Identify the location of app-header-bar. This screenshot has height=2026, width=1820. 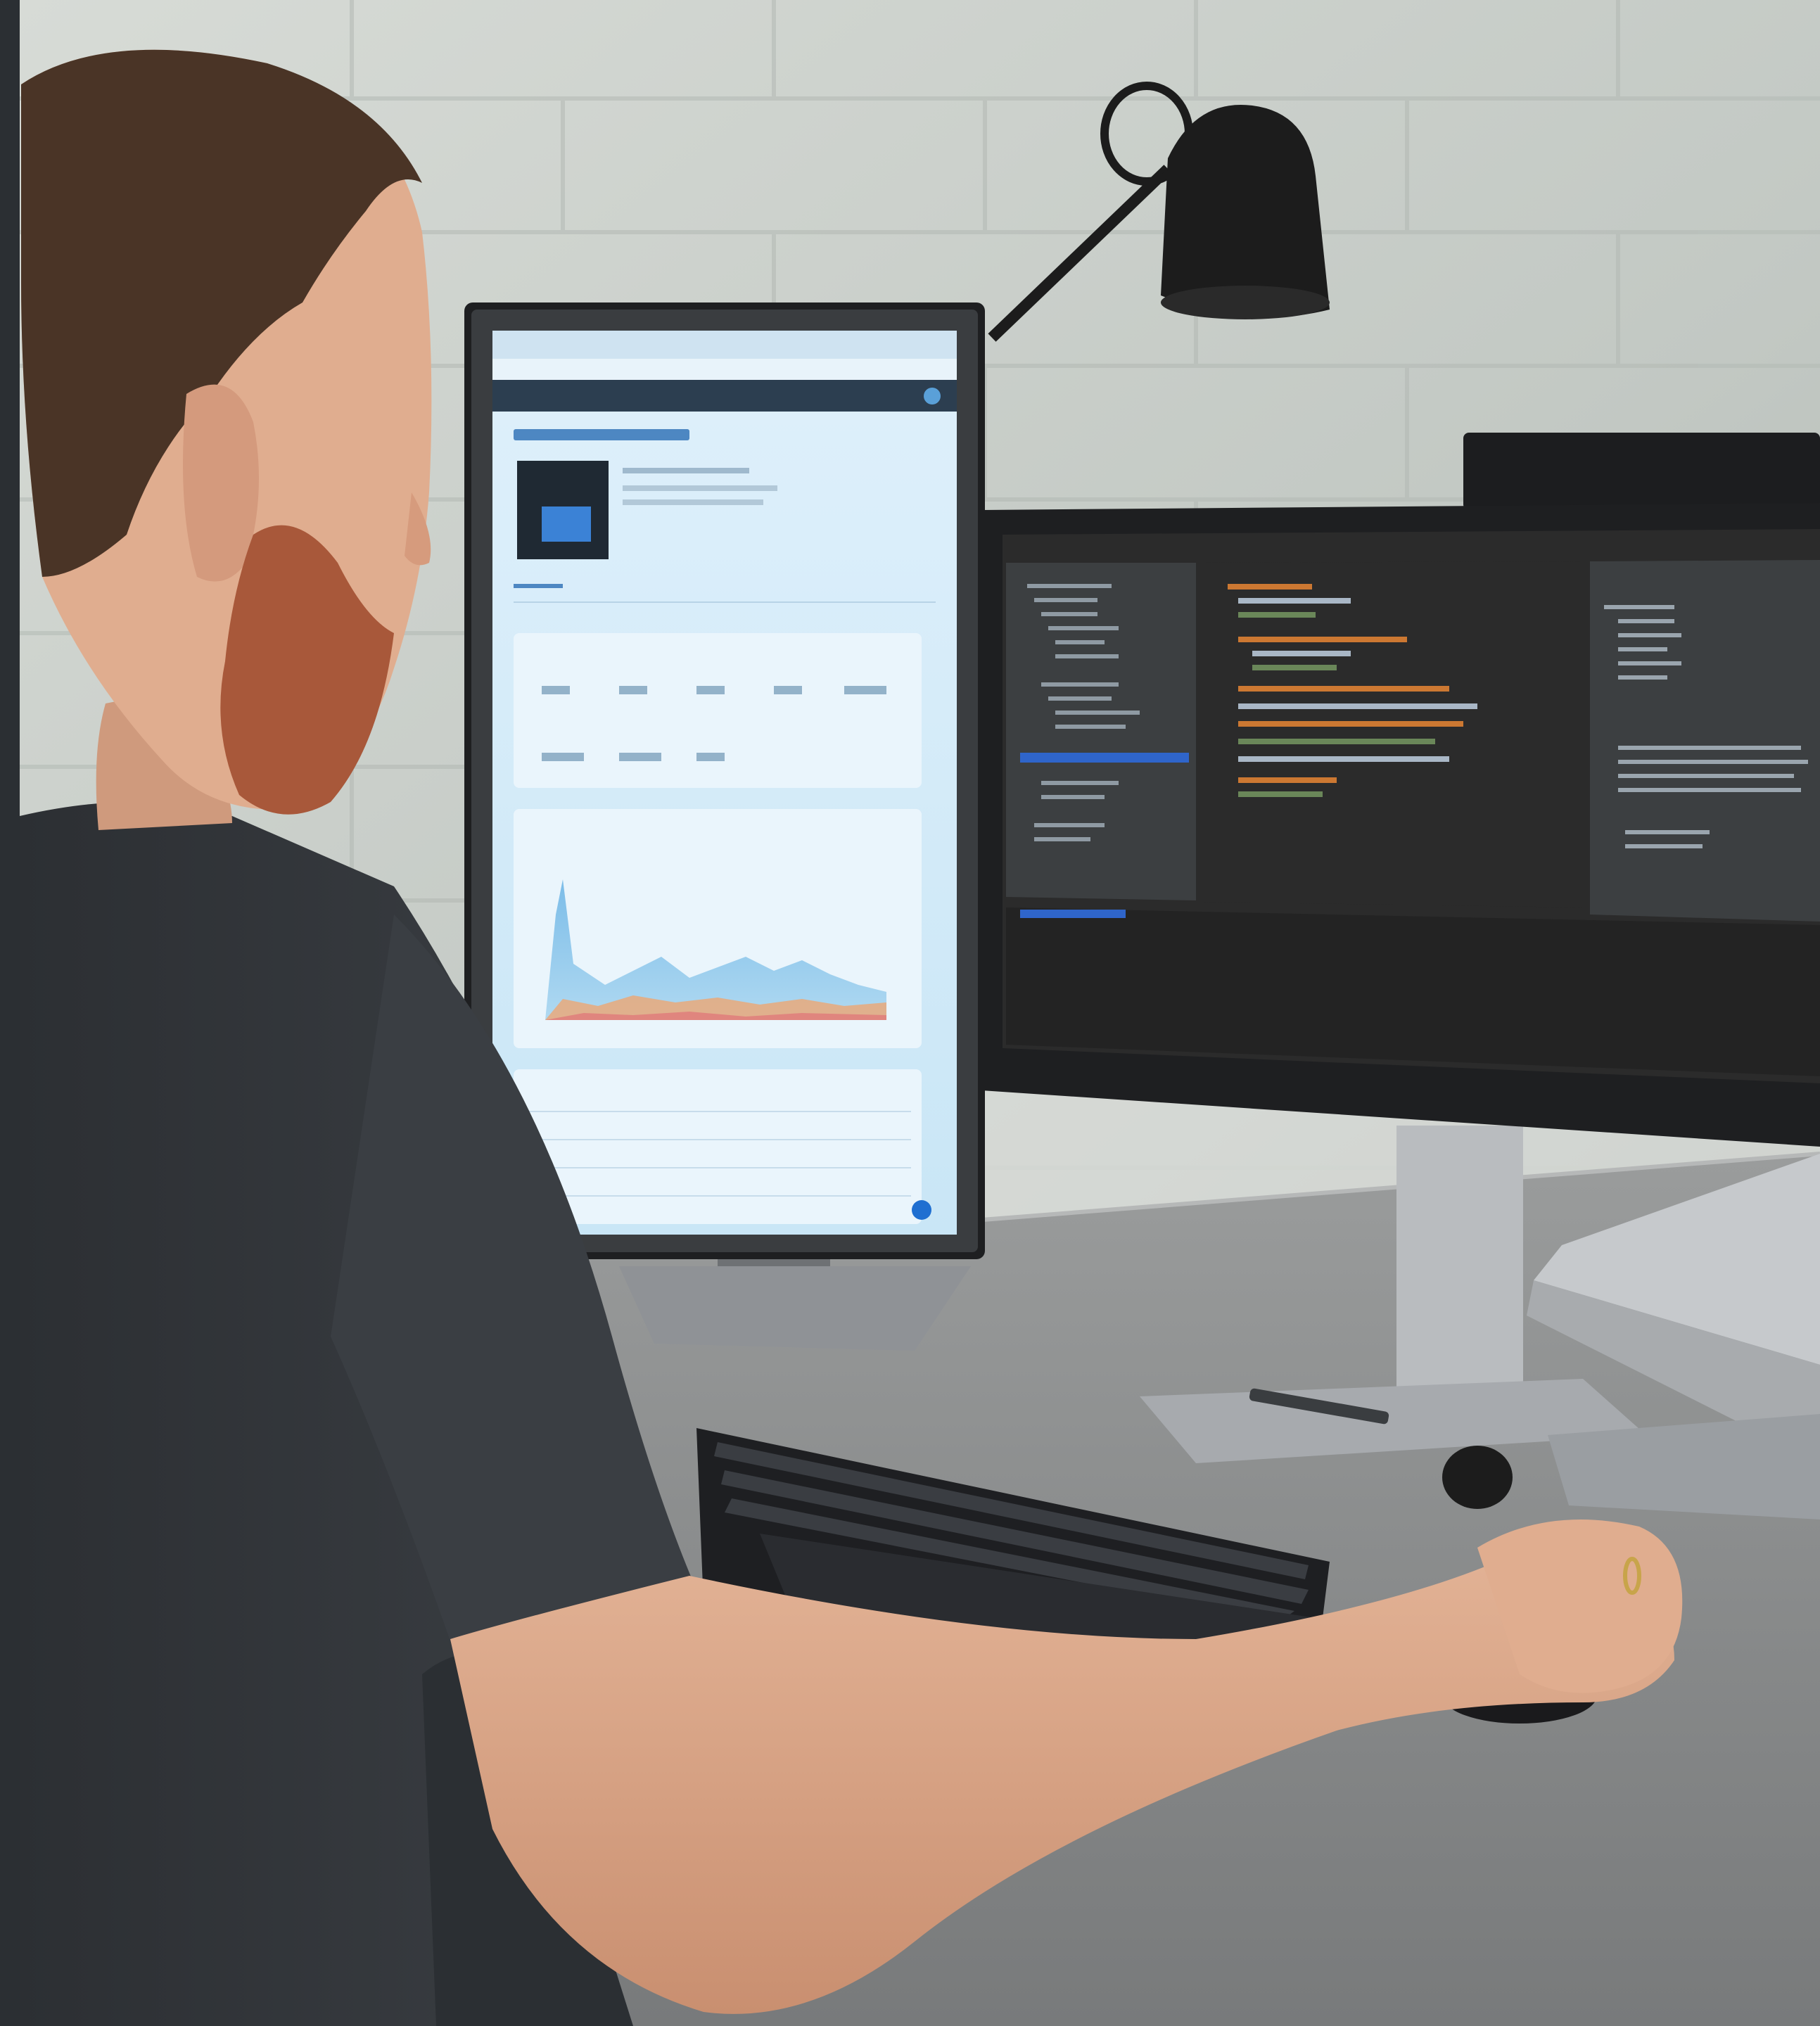
(725, 396).